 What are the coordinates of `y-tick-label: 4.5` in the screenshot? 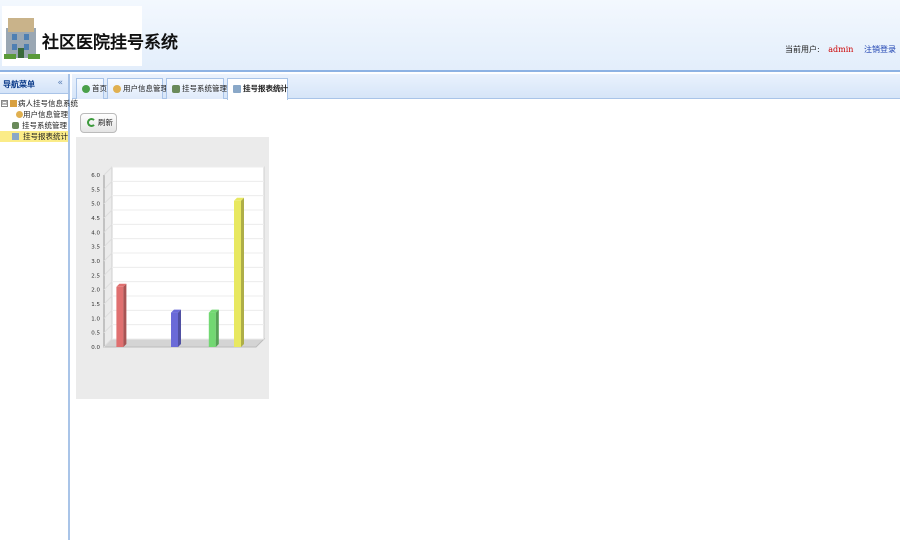 It's located at (95, 219).